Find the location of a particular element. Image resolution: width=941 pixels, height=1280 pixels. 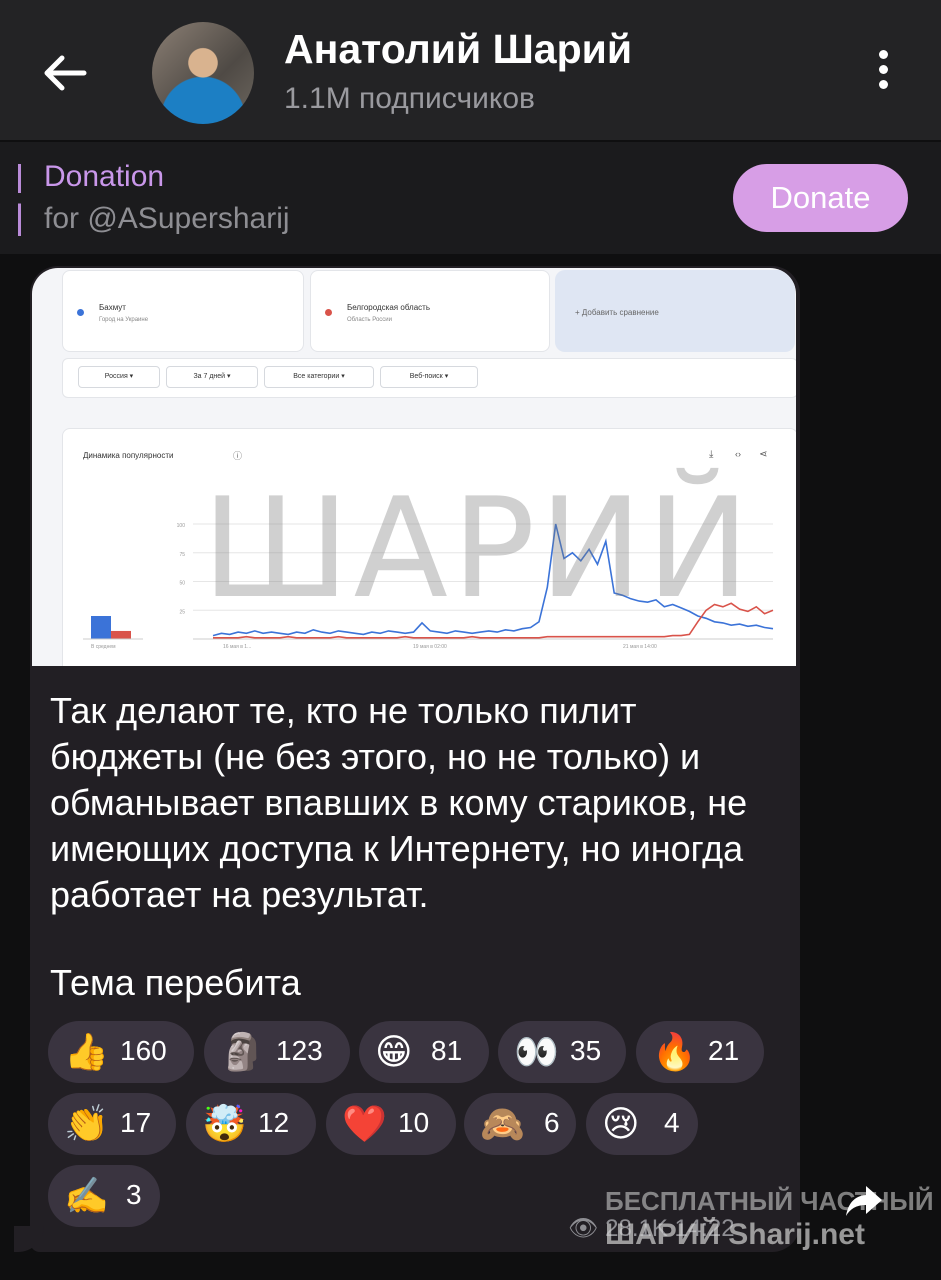

reaction-thumbs-up: 👍 160 is located at coordinates (121, 1052).